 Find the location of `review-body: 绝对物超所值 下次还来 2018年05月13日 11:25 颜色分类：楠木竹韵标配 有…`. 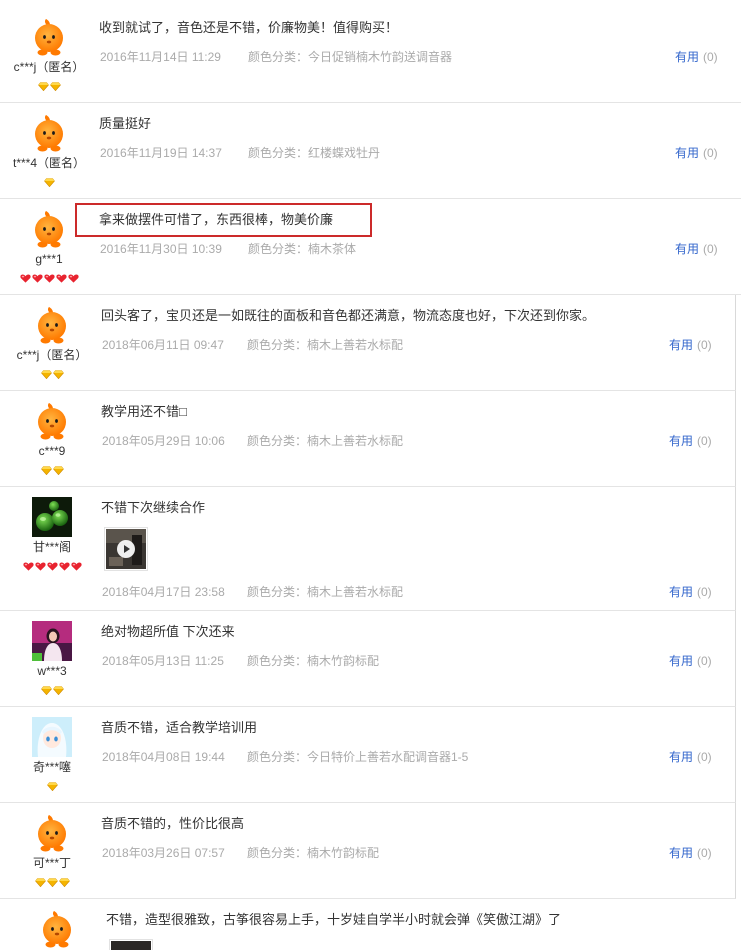

review-body: 绝对物超所值 下次还来 2018年05月13日 11:25 颜色分类：楠木竹韵标配 有… is located at coordinates (367, 645).